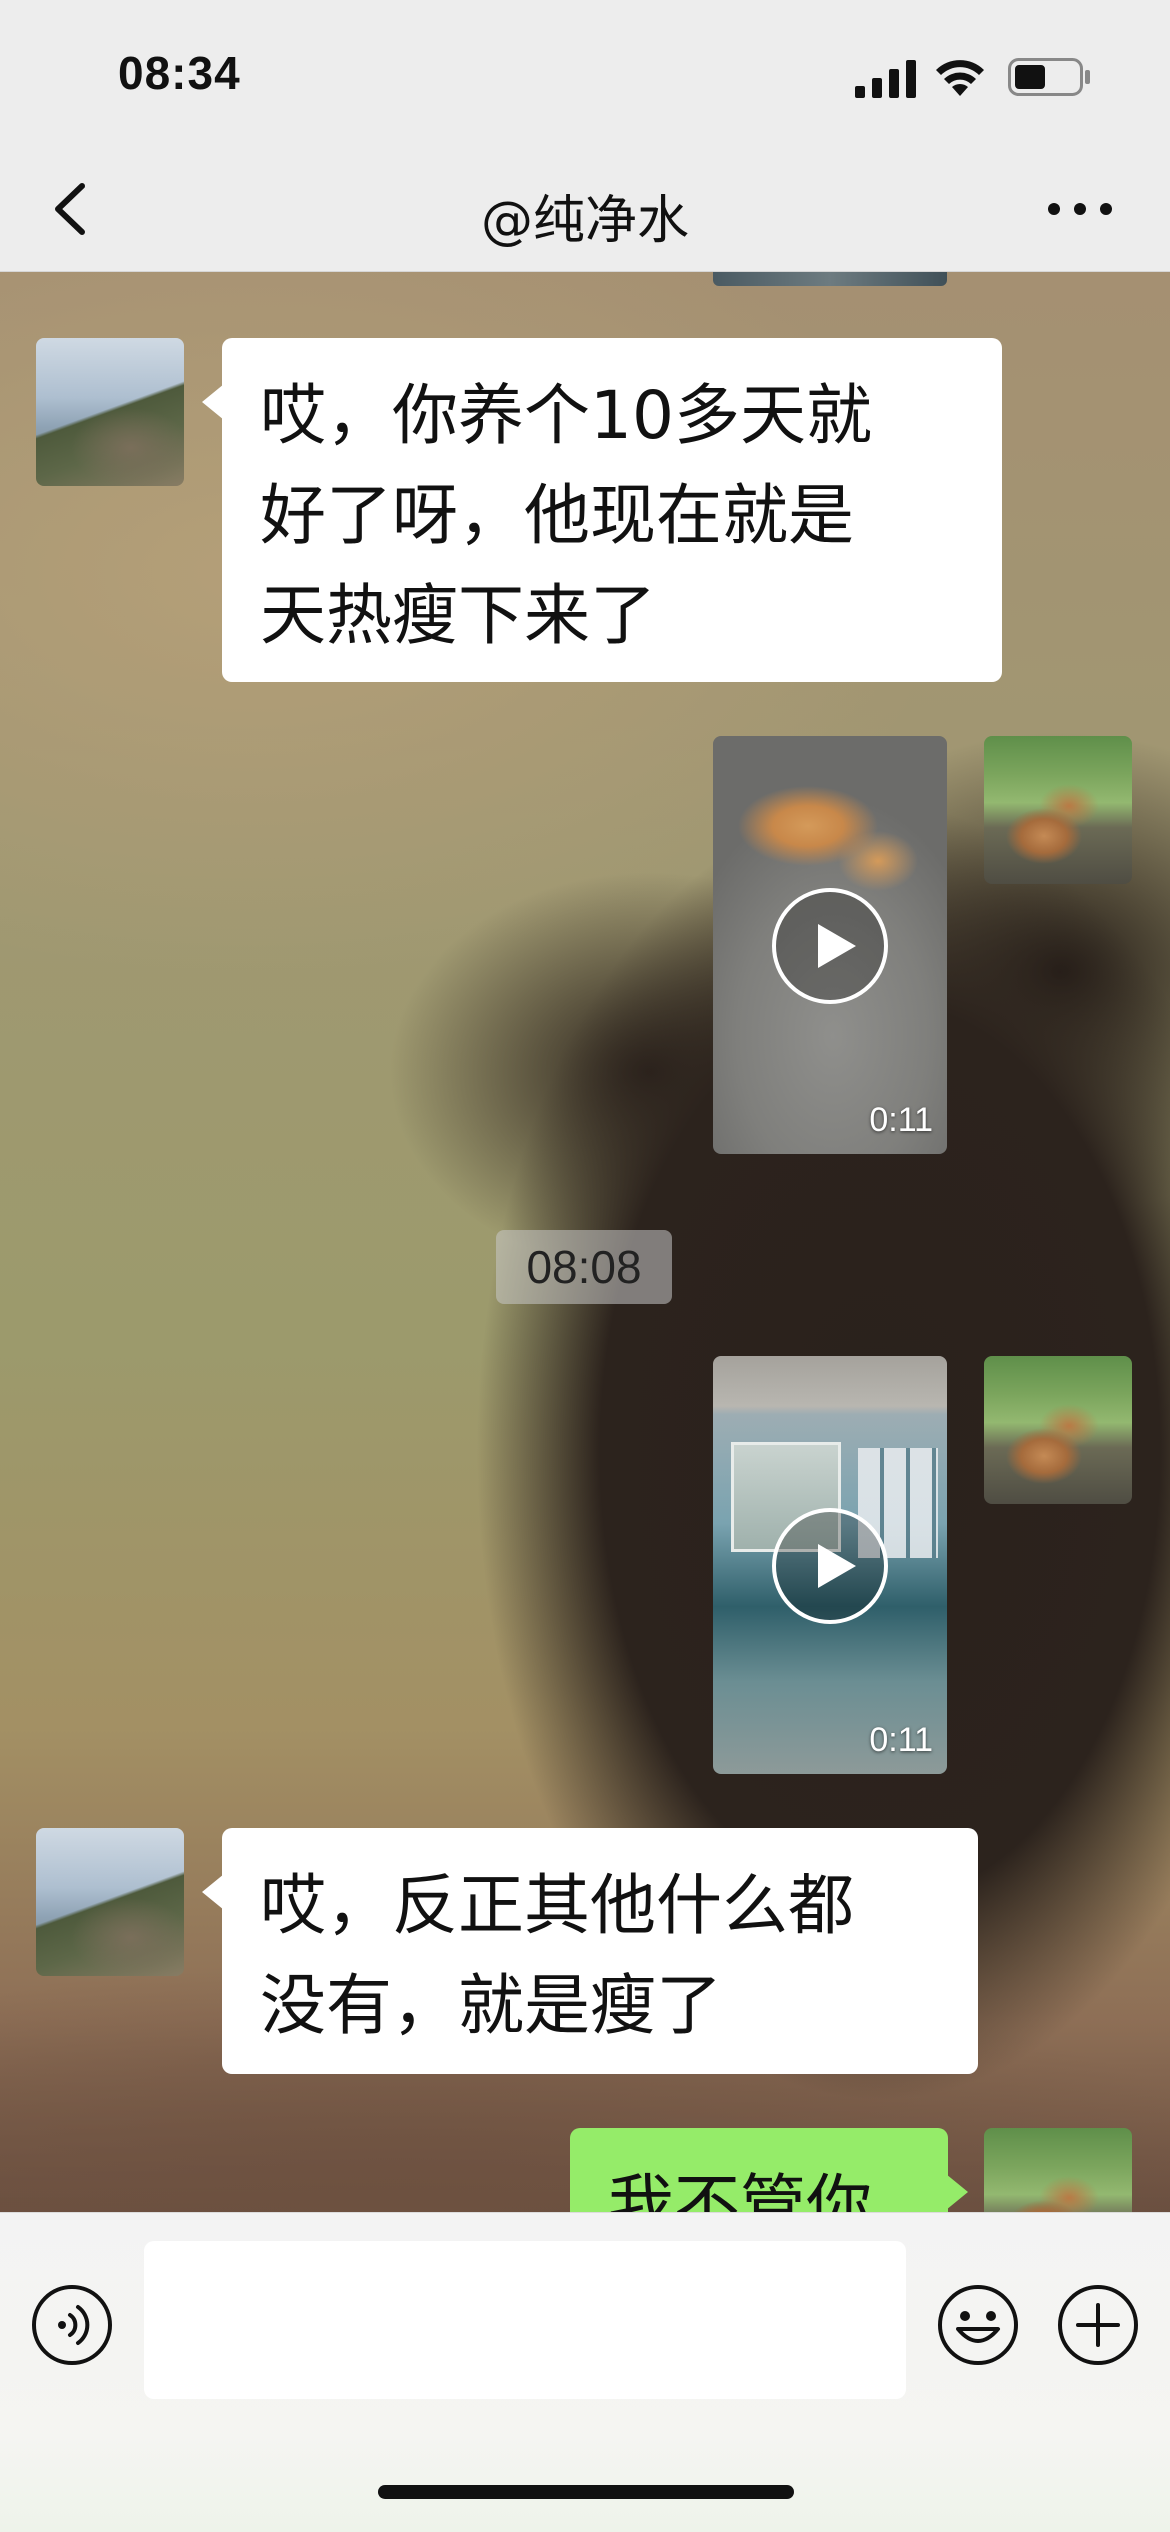  I want to click on nav-bar: @纯净水, so click(585, 211).